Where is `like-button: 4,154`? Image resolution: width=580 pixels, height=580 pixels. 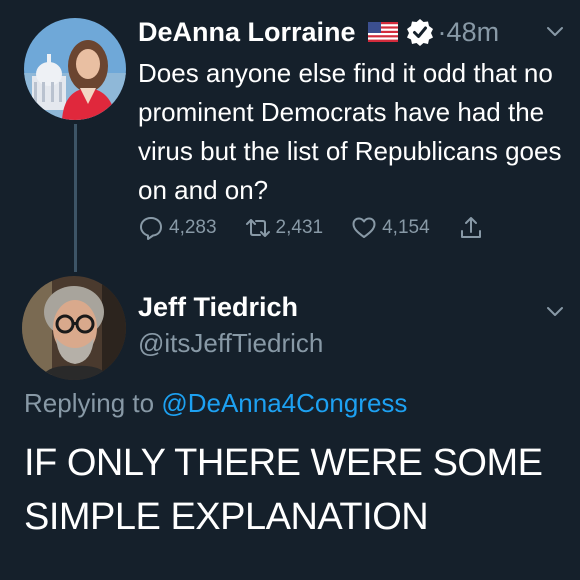
like-button: 4,154 is located at coordinates (390, 228).